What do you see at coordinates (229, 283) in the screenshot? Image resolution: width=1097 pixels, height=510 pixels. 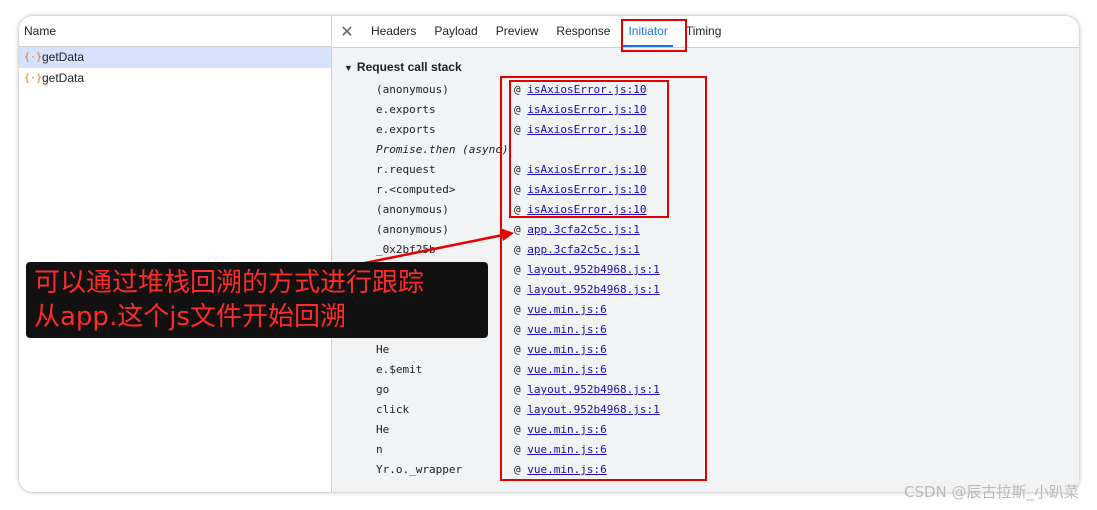 I see `annotation-line-1: 可以通过堆栈回溯的方式进行跟踪` at bounding box center [229, 283].